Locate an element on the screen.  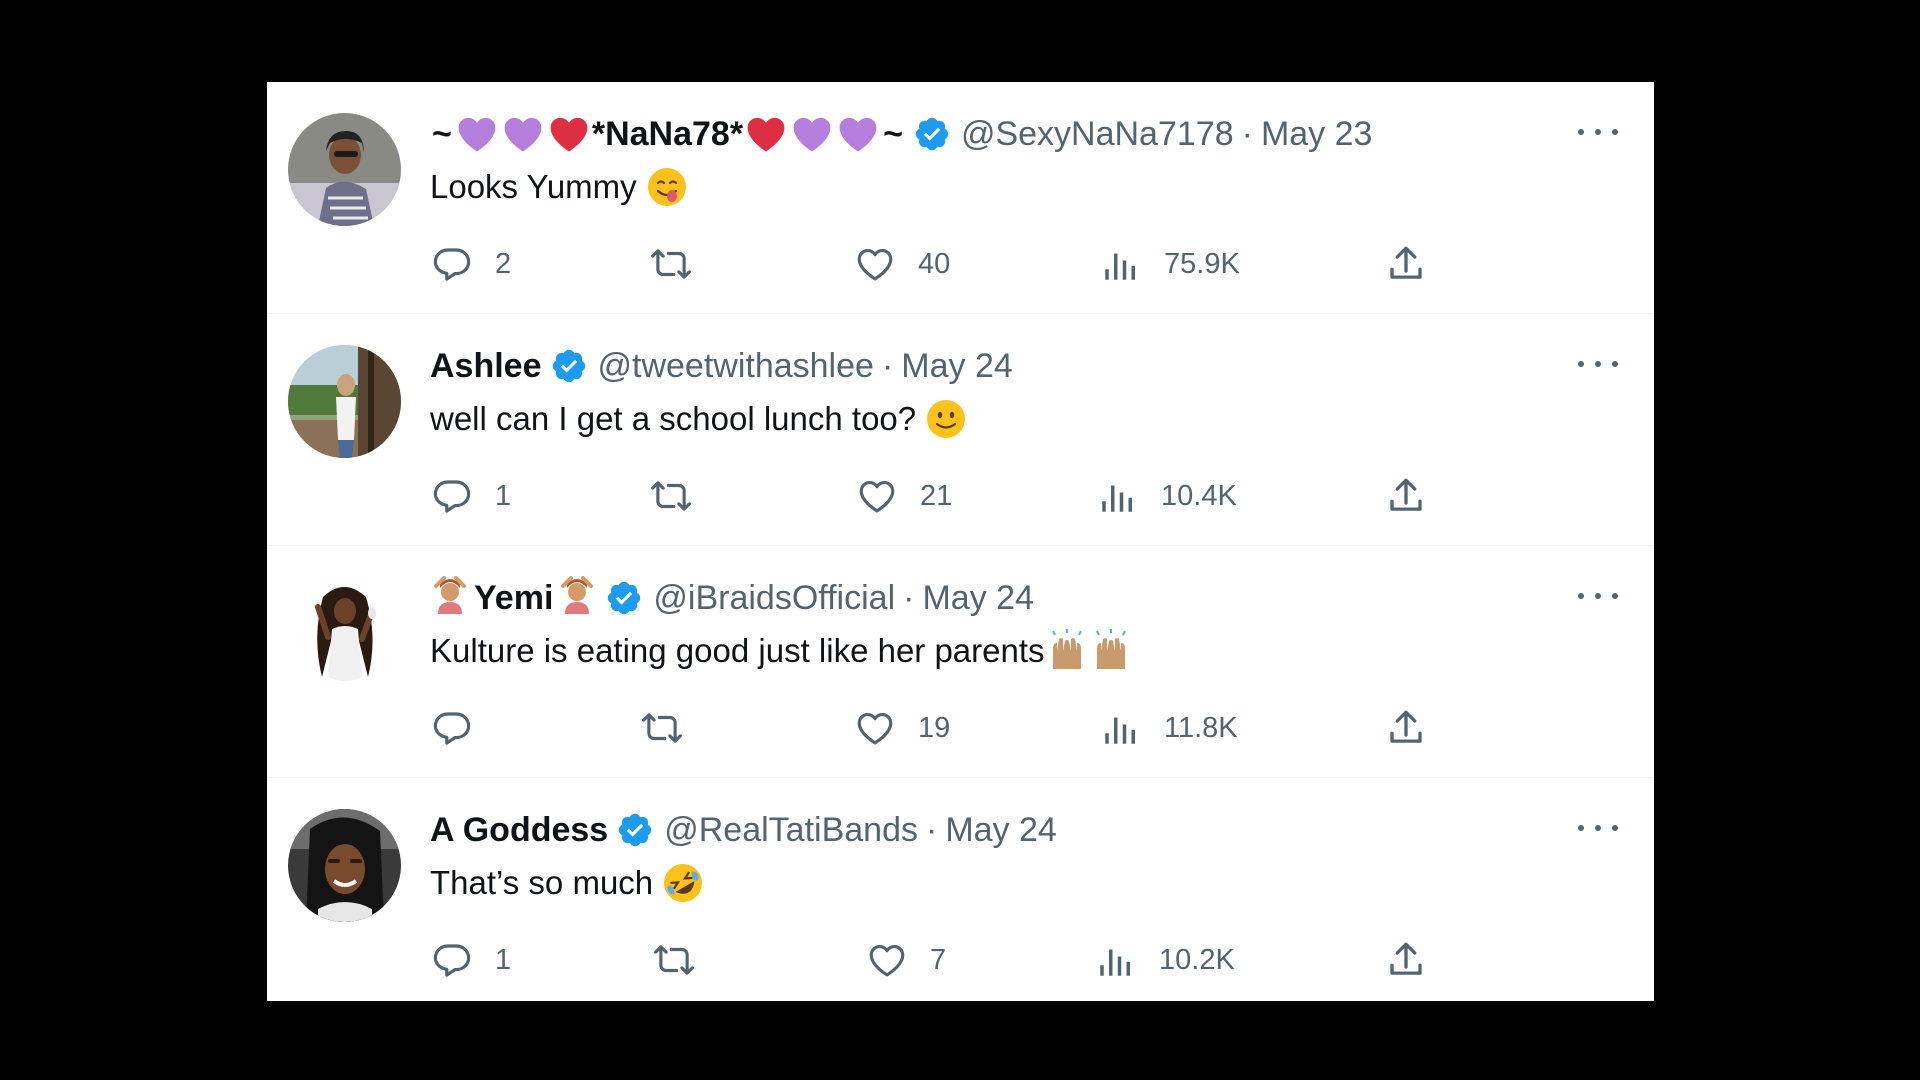
reply-count: 2 is located at coordinates (503, 263).